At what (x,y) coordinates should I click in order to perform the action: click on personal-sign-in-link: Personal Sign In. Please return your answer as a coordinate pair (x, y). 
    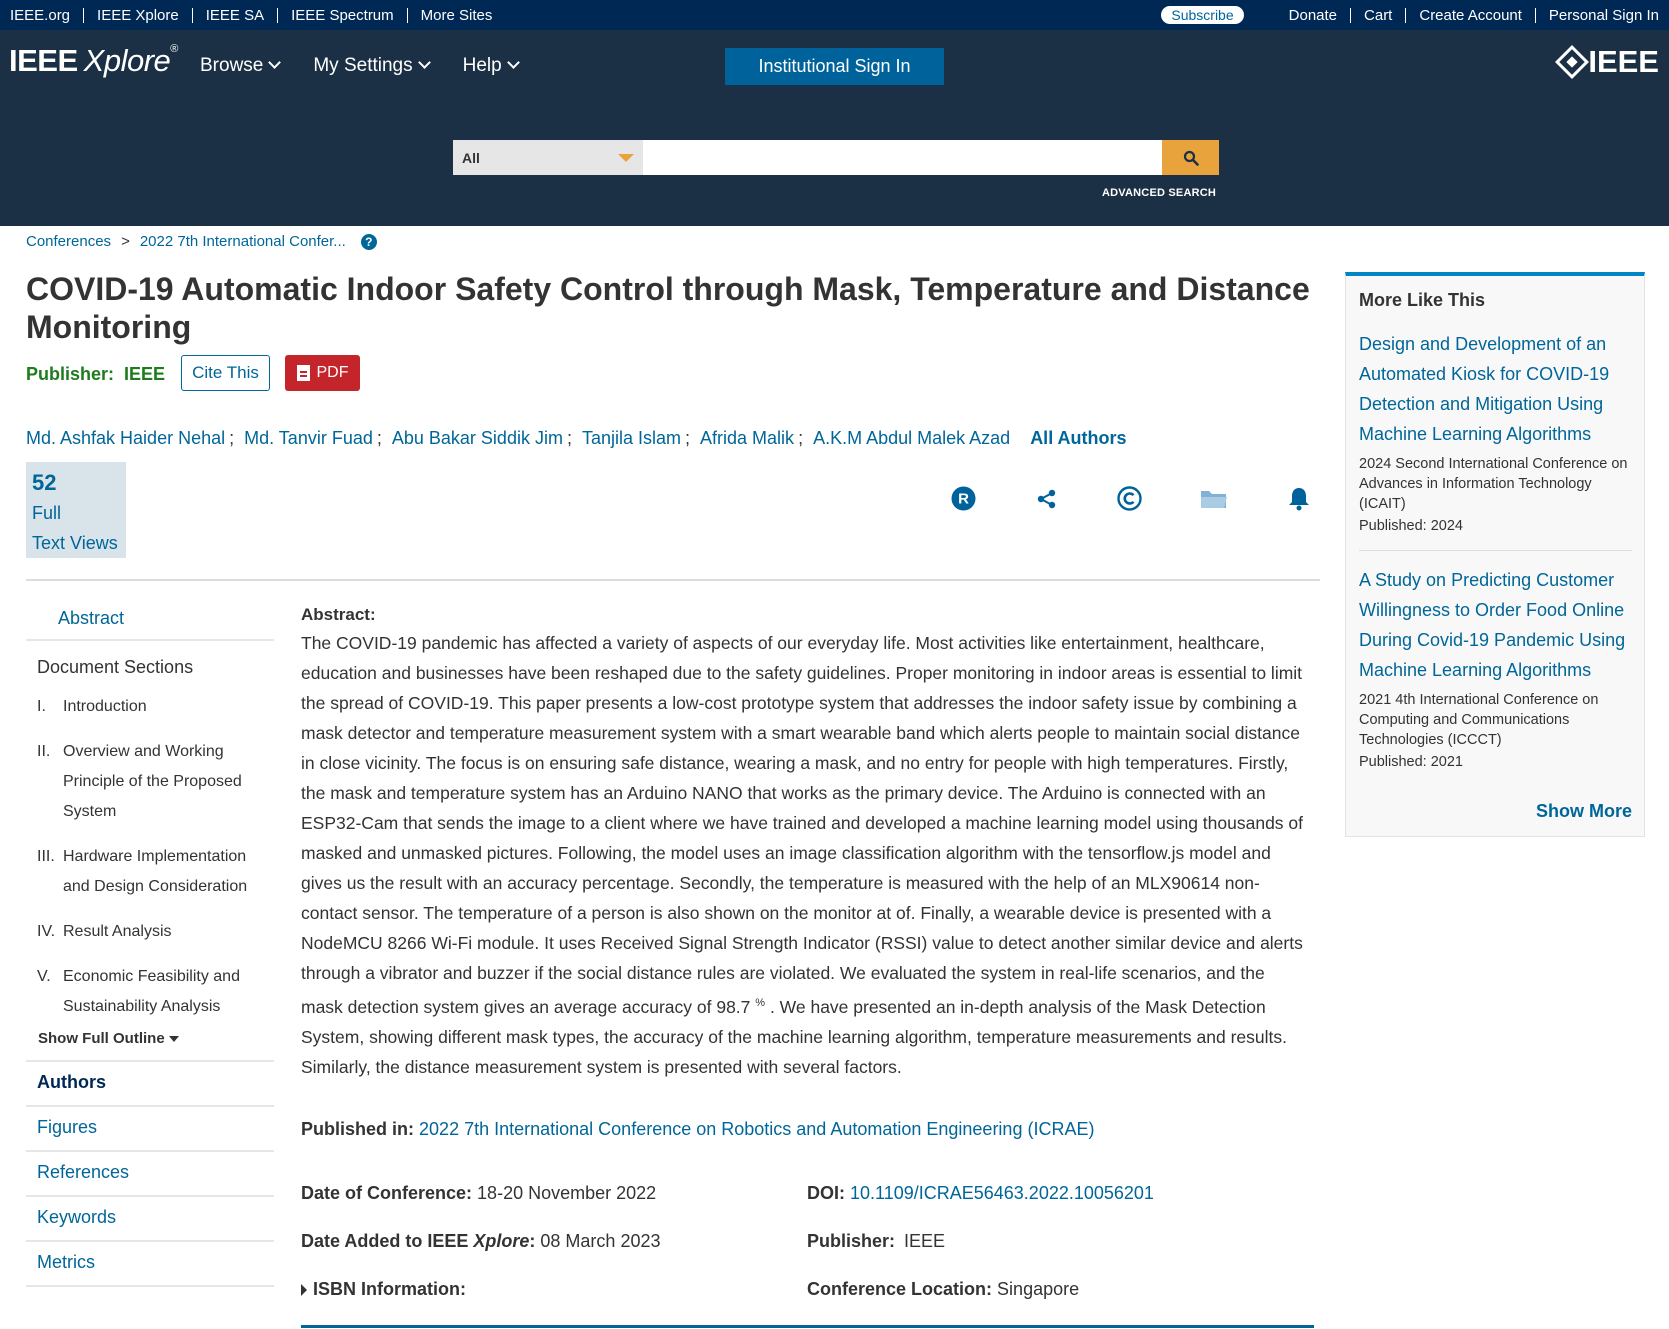
    Looking at the image, I should click on (1597, 15).